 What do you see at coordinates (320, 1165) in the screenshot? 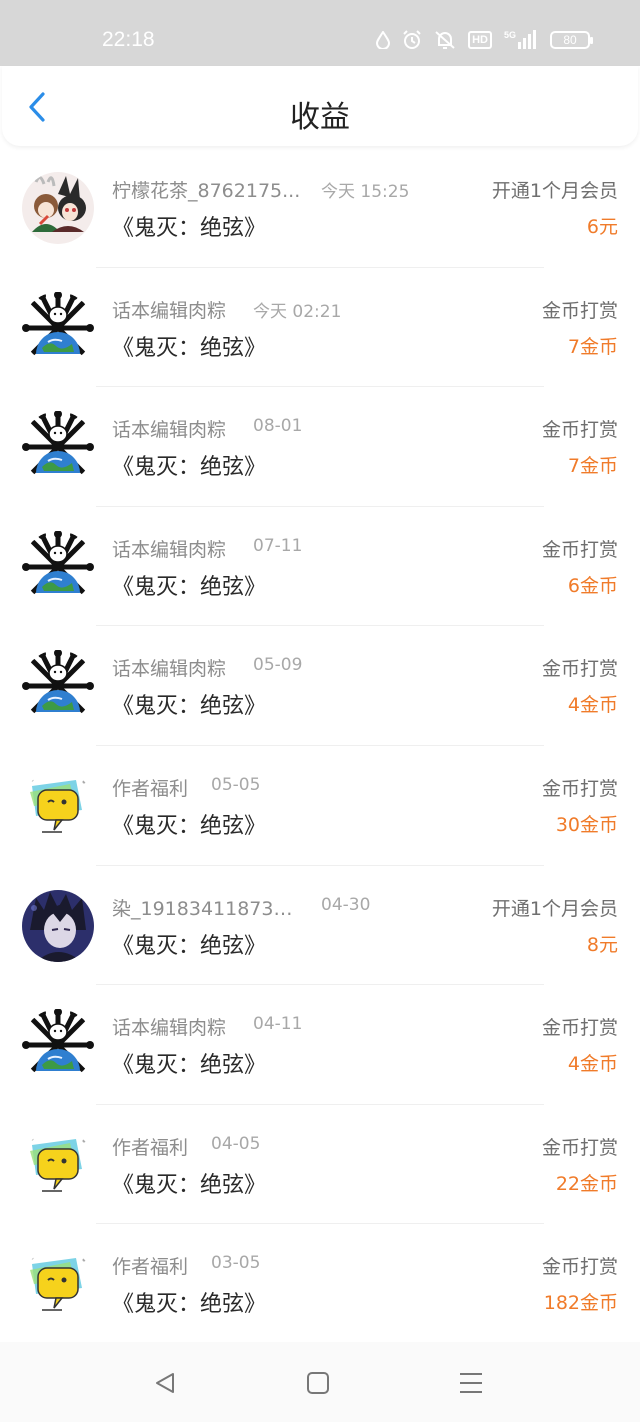
I see `income-row: 作者福利 04-05 《鬼灭：绝弦》 金币打赏 22金币` at bounding box center [320, 1165].